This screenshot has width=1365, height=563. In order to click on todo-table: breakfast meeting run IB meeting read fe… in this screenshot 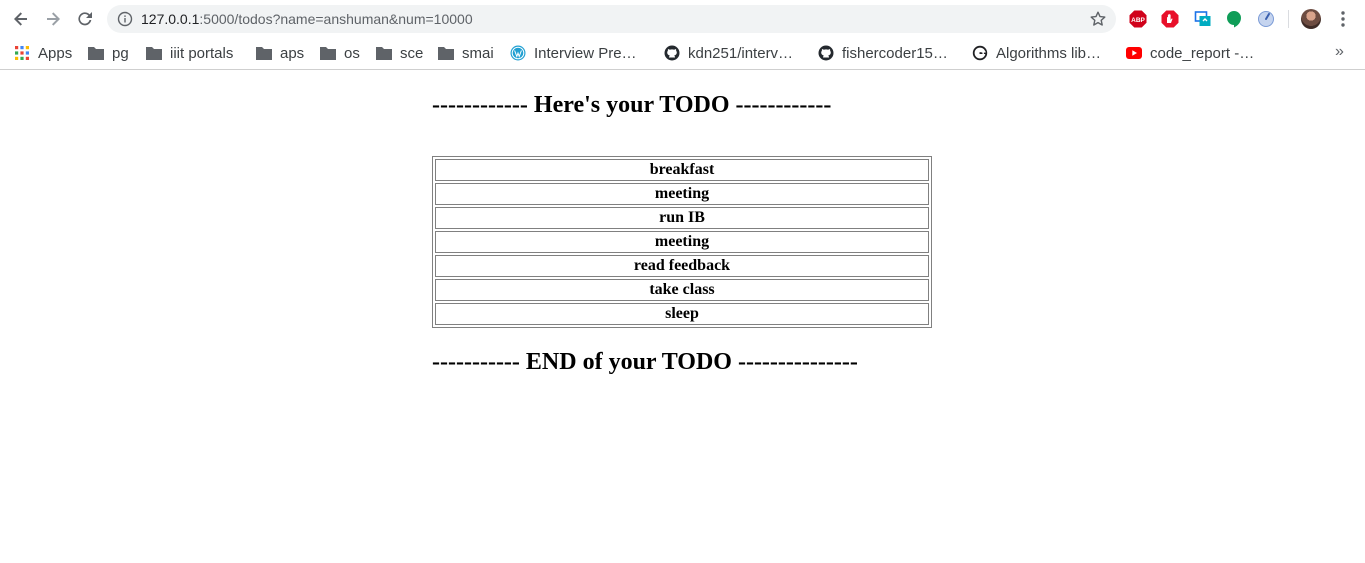, I will do `click(682, 242)`.